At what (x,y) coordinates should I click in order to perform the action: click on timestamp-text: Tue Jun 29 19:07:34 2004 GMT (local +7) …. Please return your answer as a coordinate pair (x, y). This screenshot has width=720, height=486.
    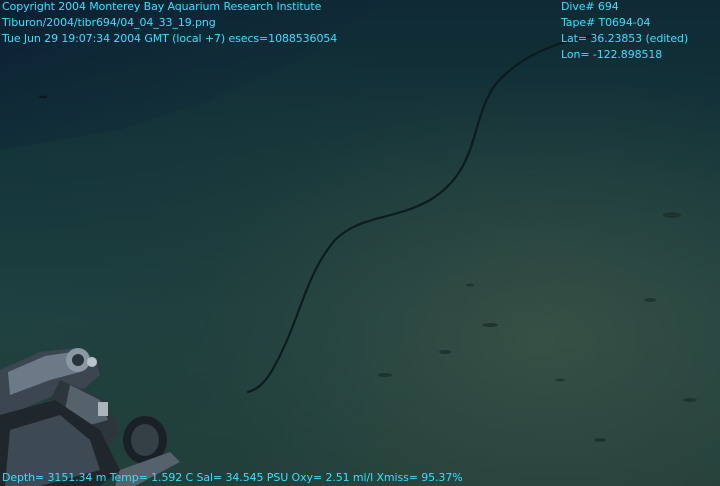
    Looking at the image, I should click on (170, 38).